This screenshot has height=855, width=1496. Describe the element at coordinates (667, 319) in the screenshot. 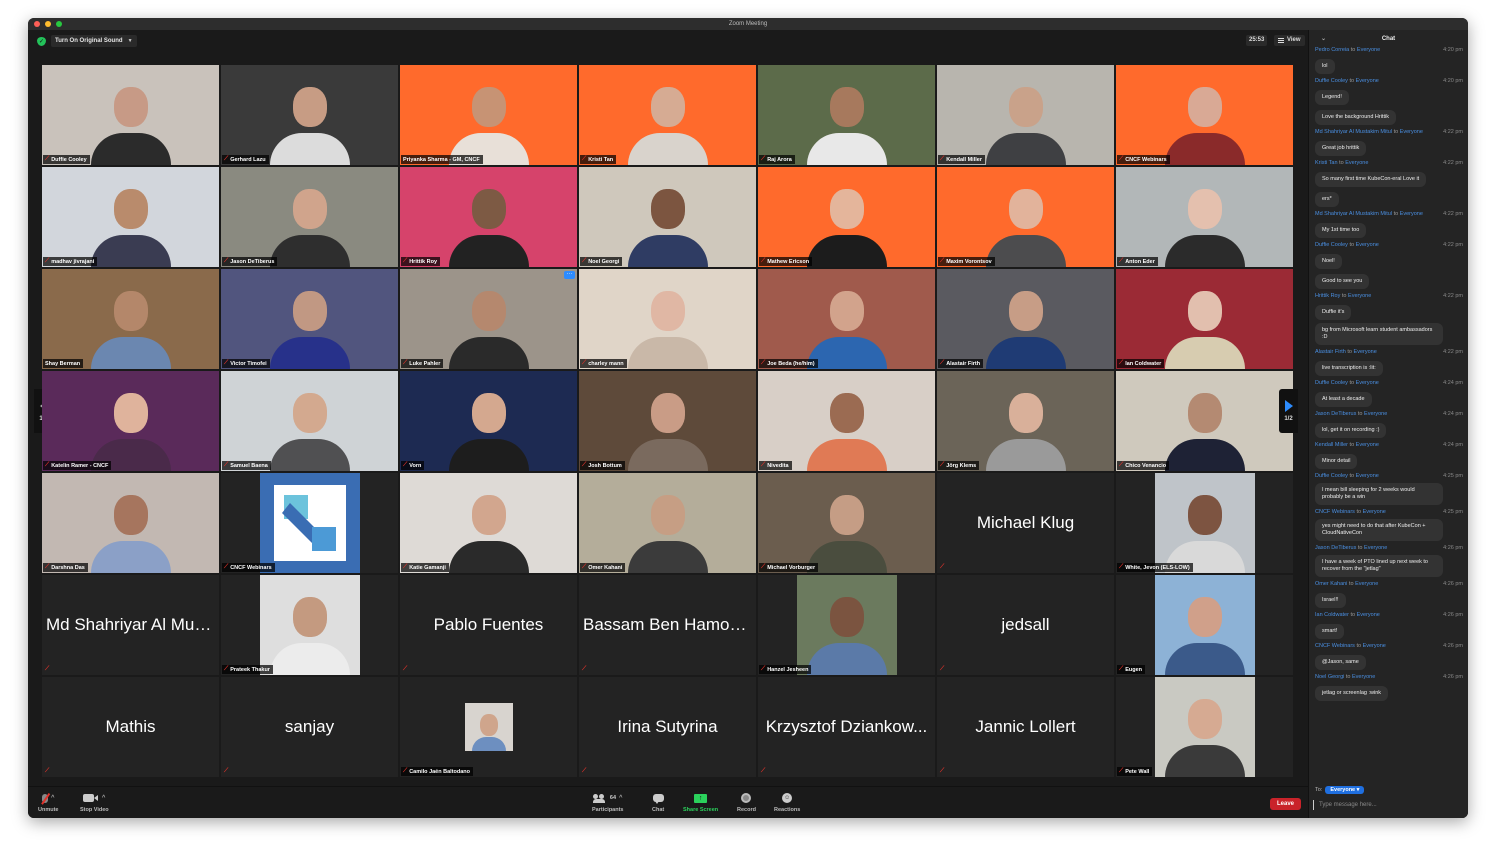

I see `participant-tile: ⟋ charley mann` at that location.